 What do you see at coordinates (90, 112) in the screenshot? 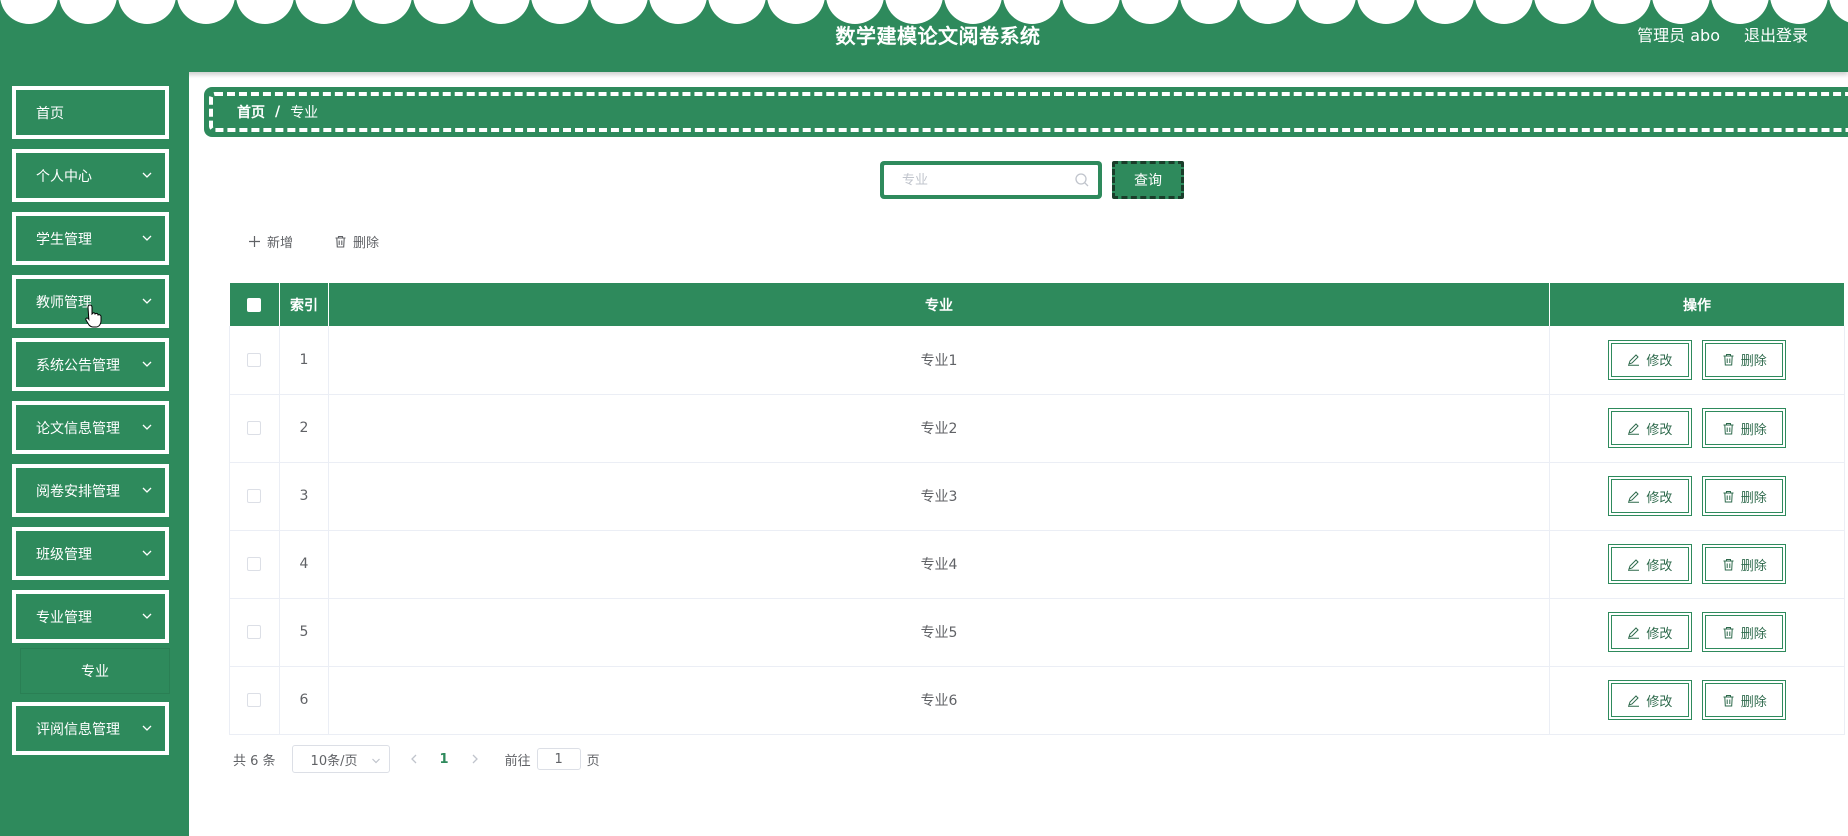
I see `sidebar-item-home: 首页` at bounding box center [90, 112].